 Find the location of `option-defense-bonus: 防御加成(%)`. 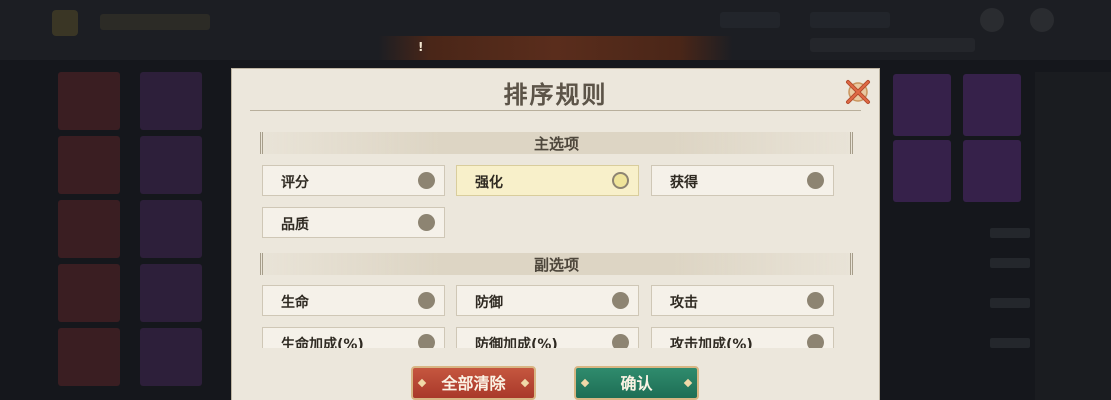

option-defense-bonus: 防御加成(%) is located at coordinates (547, 337).